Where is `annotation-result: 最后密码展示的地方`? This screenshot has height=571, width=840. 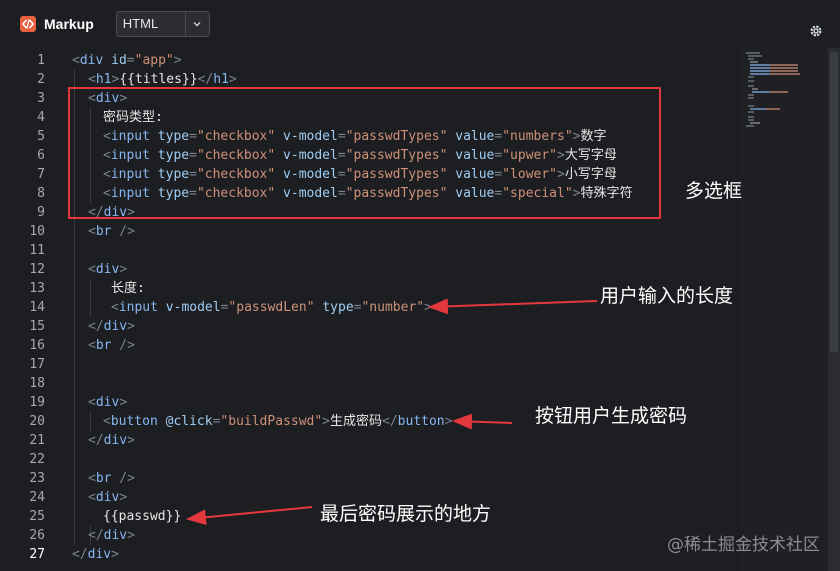 annotation-result: 最后密码展示的地方 is located at coordinates (406, 514).